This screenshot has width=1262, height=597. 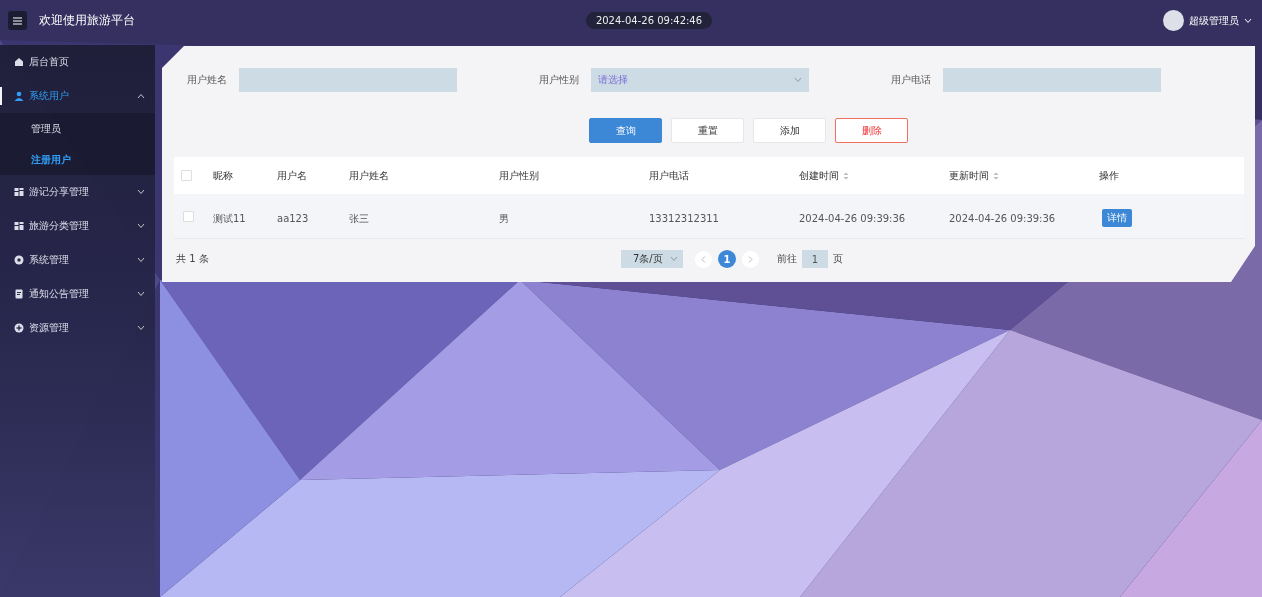 I want to click on datetime-badge: 2024-04-26 09:42:46, so click(x=649, y=20).